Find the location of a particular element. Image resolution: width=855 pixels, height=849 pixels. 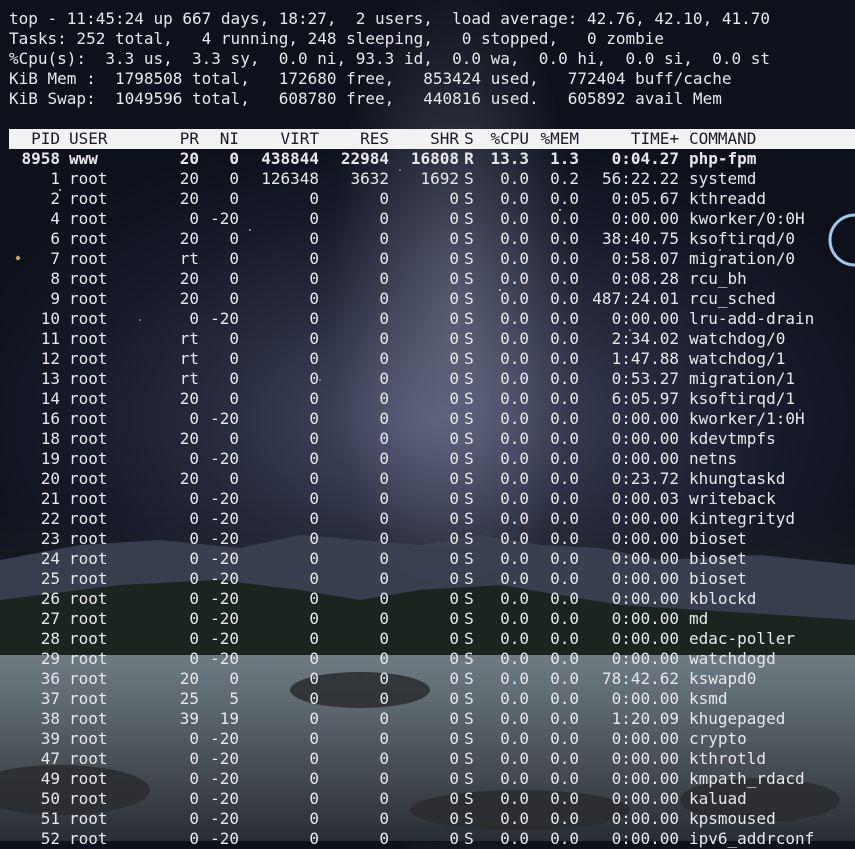

cell-pid: 26 is located at coordinates (50, 598).